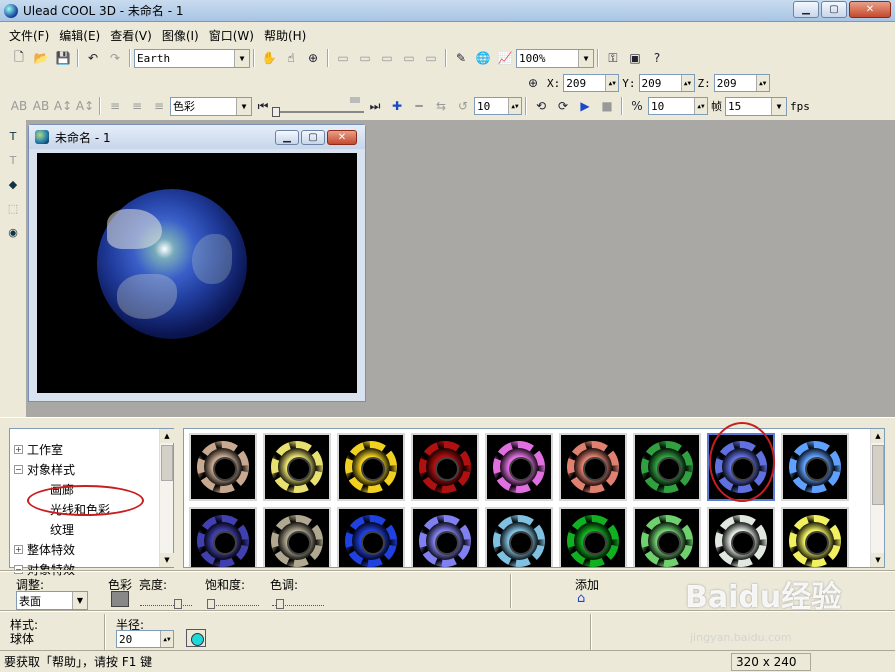  I want to click on scroll-down-icon: ▼, so click(167, 560).